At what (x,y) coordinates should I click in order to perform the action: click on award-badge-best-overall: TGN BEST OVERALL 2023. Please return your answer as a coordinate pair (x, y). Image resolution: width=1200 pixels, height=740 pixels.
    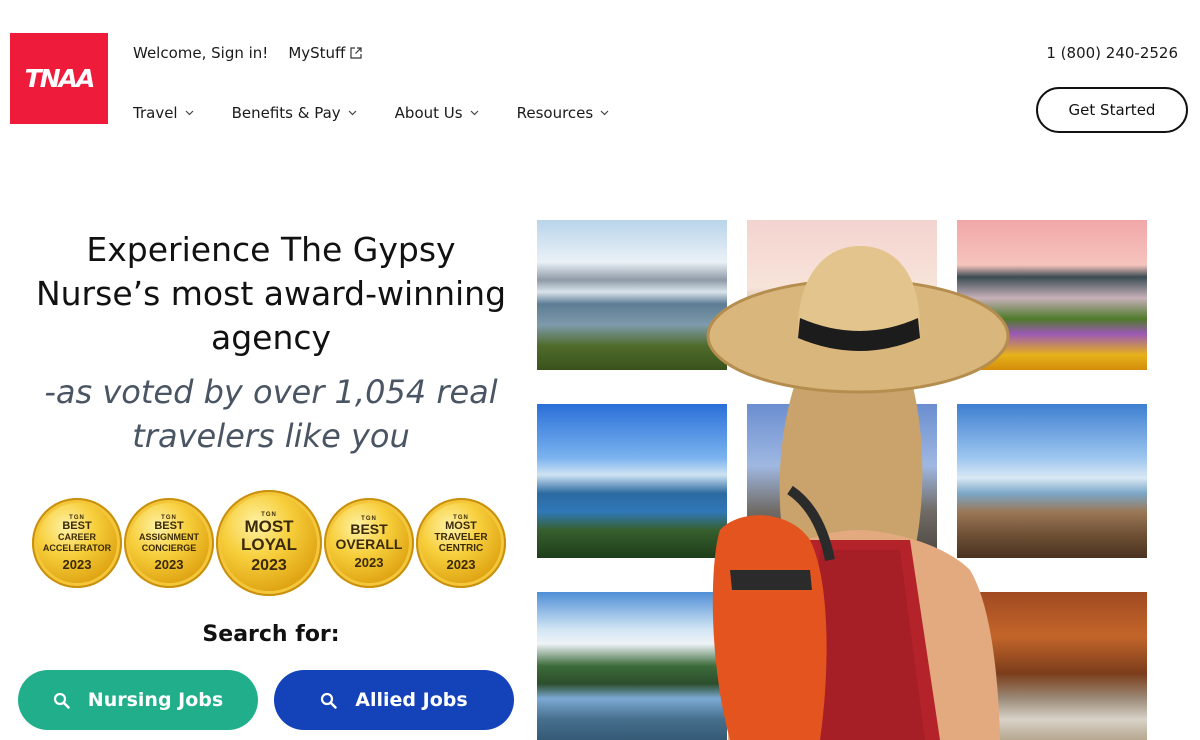
    Looking at the image, I should click on (369, 543).